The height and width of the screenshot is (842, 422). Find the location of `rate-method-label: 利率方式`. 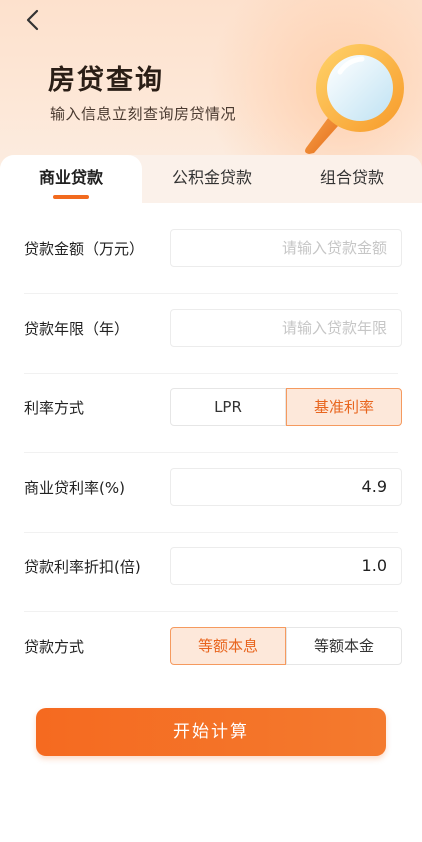

rate-method-label: 利率方式 is located at coordinates (54, 408).